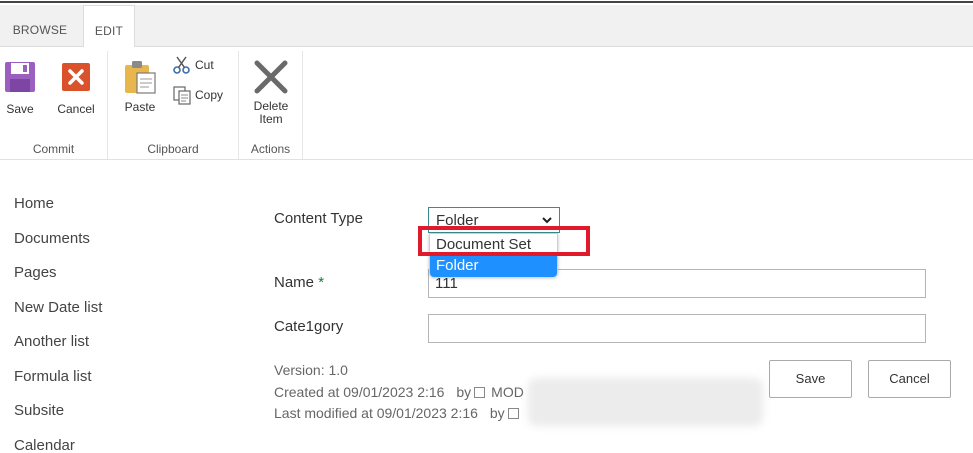  What do you see at coordinates (376, 413) in the screenshot?
I see `modified-text: Last modified at 09/01/2023 2:16` at bounding box center [376, 413].